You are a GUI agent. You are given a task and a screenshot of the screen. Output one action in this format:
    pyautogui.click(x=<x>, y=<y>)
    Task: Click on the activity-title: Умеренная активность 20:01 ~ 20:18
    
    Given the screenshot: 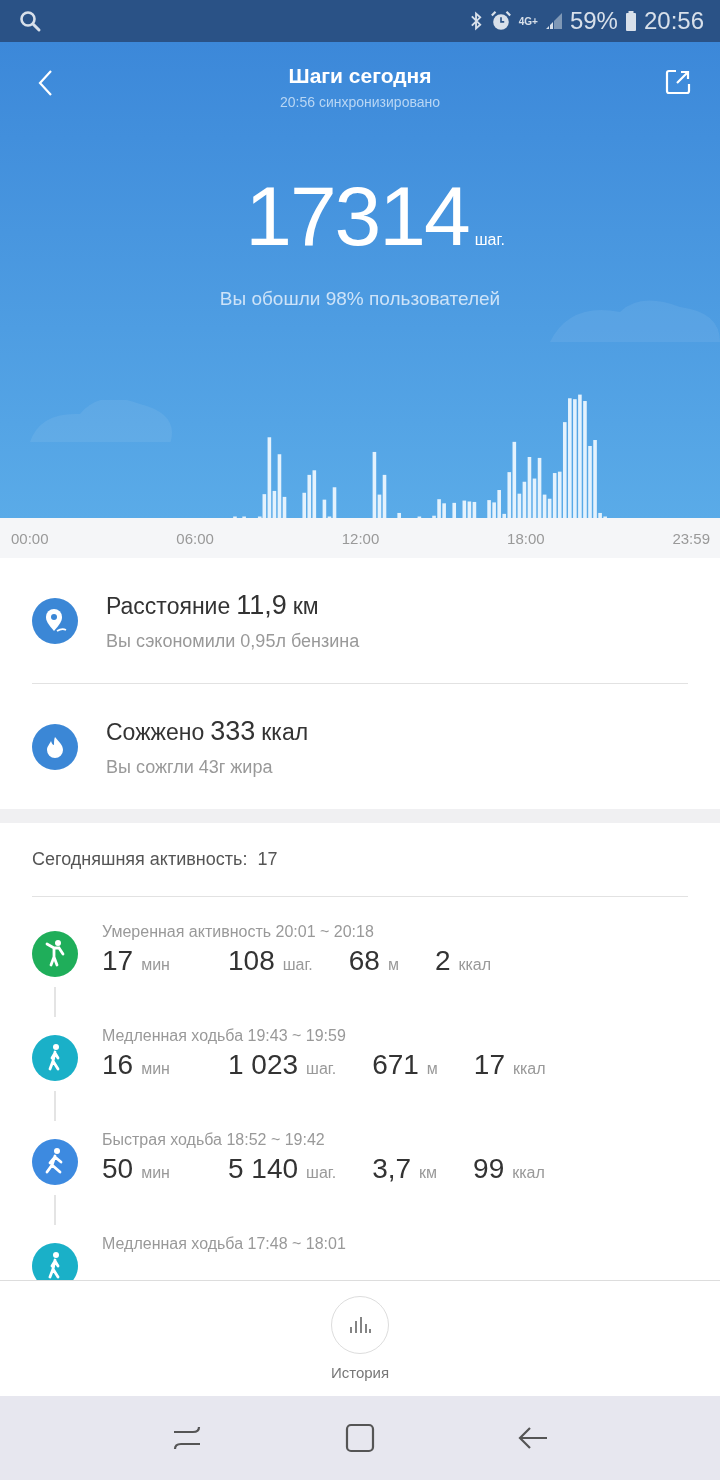 What is the action you would take?
    pyautogui.click(x=238, y=932)
    